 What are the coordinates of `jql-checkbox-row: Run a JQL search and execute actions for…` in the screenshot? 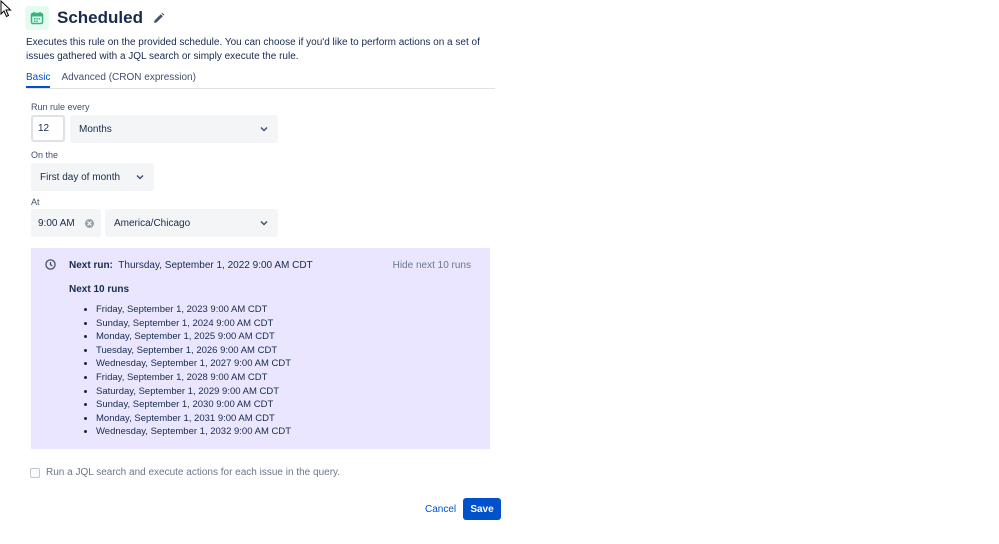 It's located at (185, 472).